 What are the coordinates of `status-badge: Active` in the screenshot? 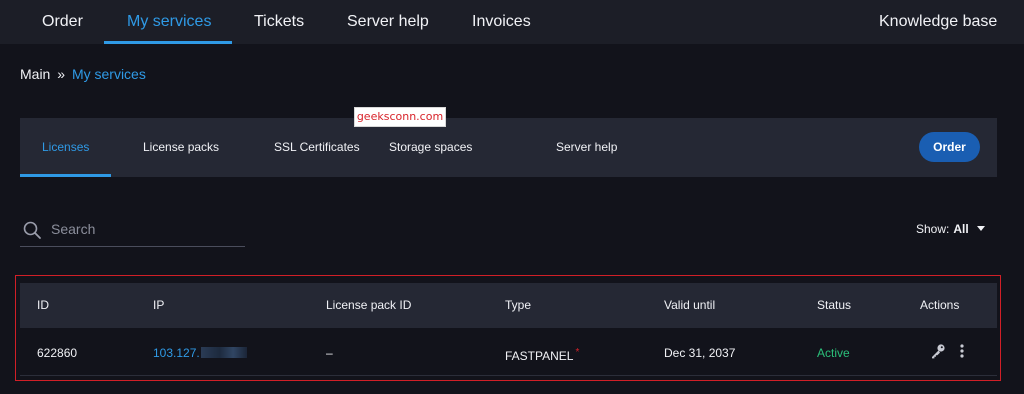 It's located at (833, 353).